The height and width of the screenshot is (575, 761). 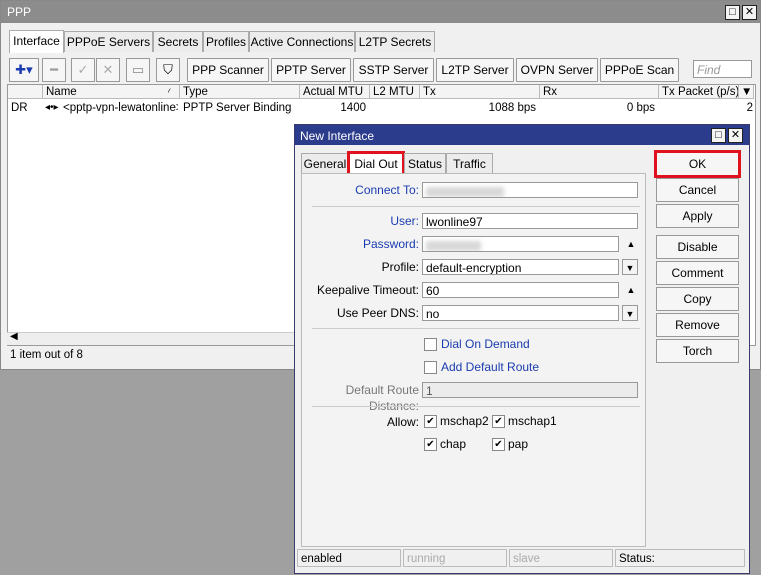 I want to click on tab-dial-out: Dial Out, so click(x=376, y=163).